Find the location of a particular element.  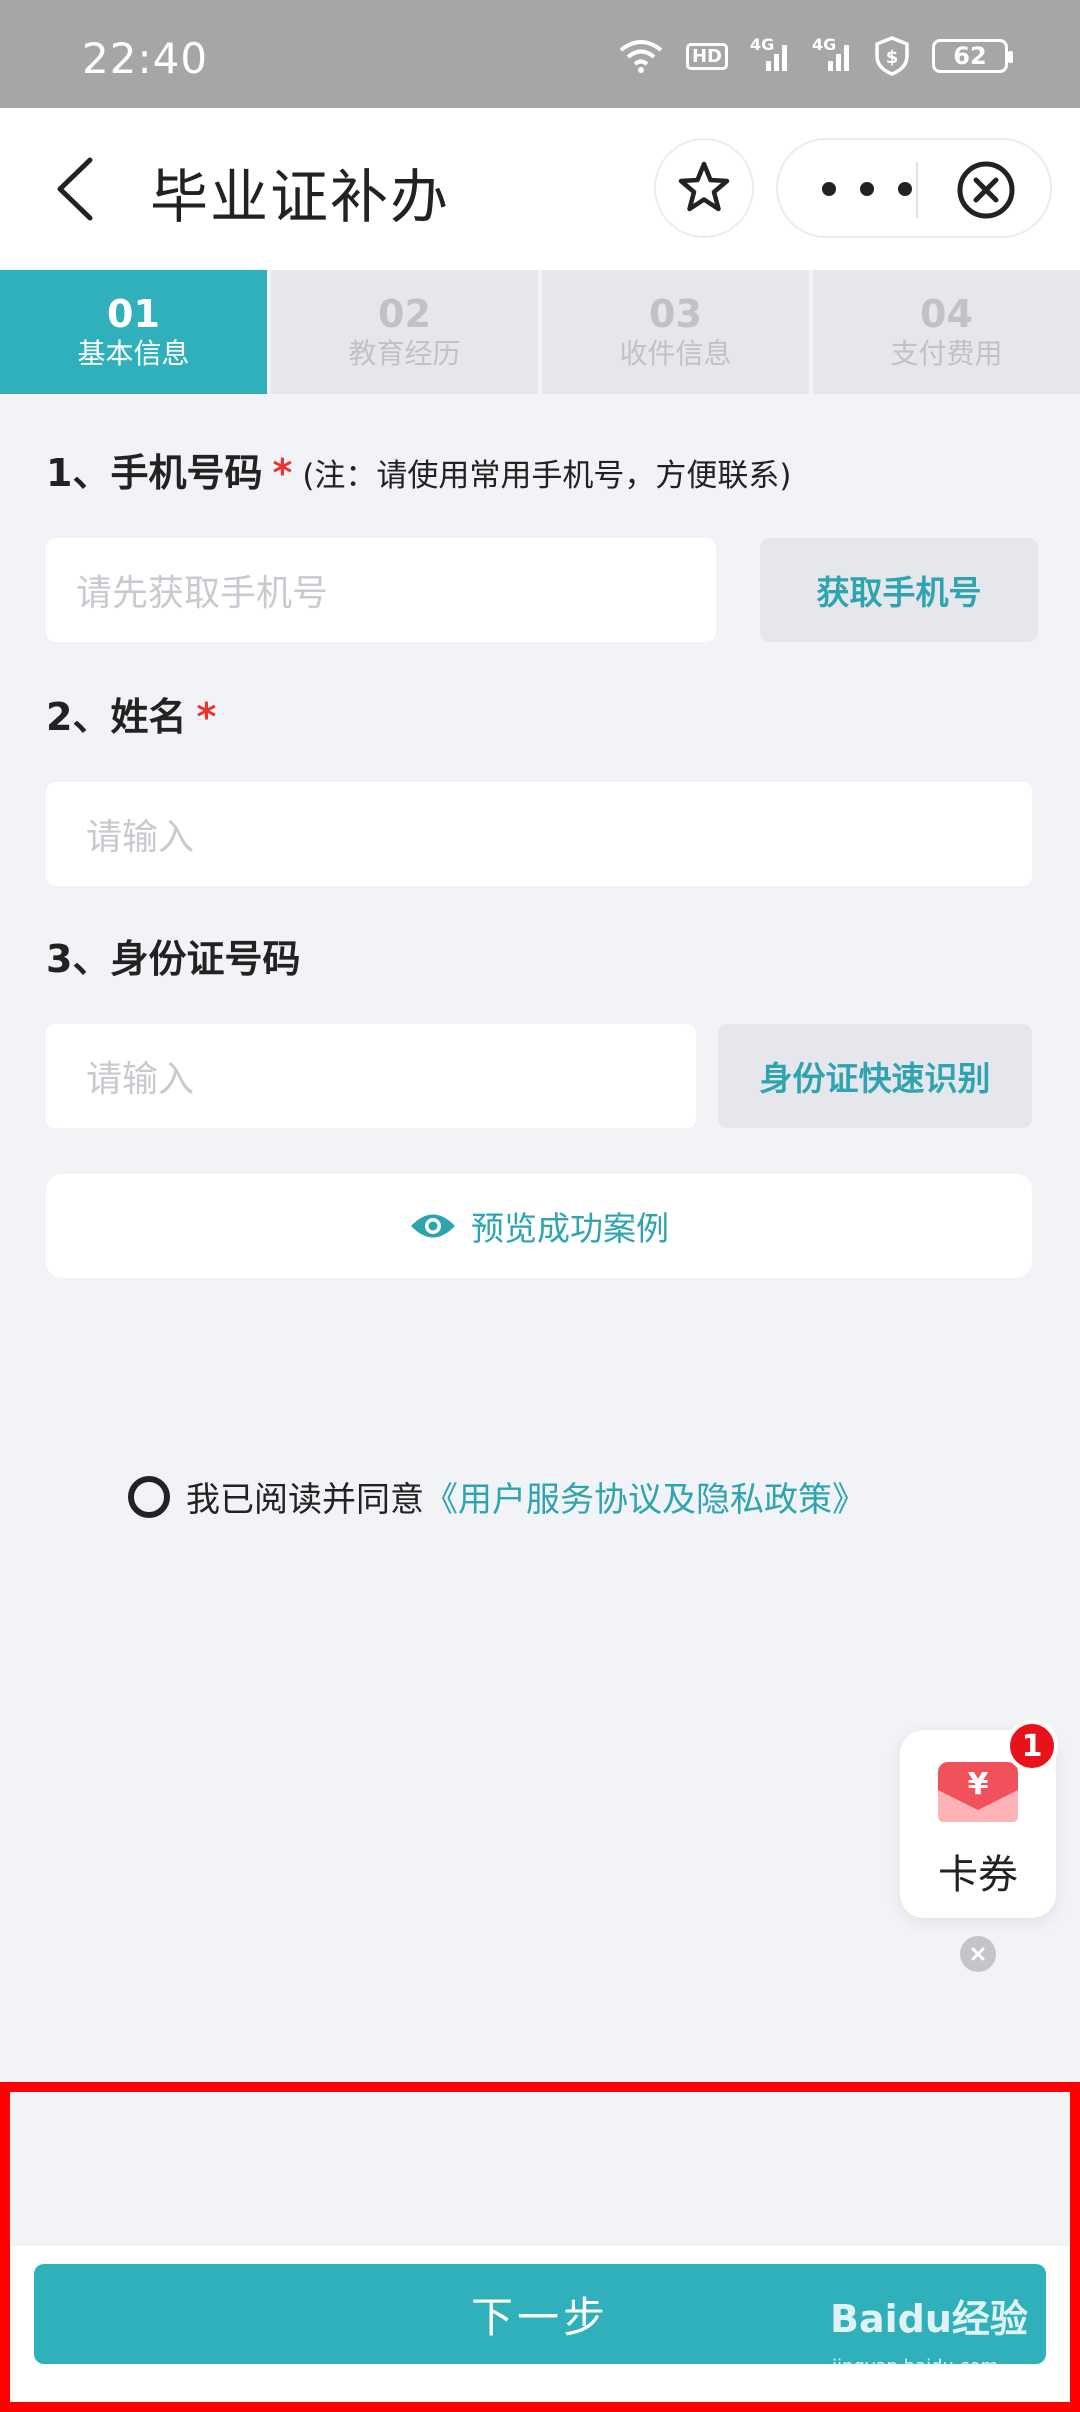

step-label: 收件信息 is located at coordinates (675, 353).